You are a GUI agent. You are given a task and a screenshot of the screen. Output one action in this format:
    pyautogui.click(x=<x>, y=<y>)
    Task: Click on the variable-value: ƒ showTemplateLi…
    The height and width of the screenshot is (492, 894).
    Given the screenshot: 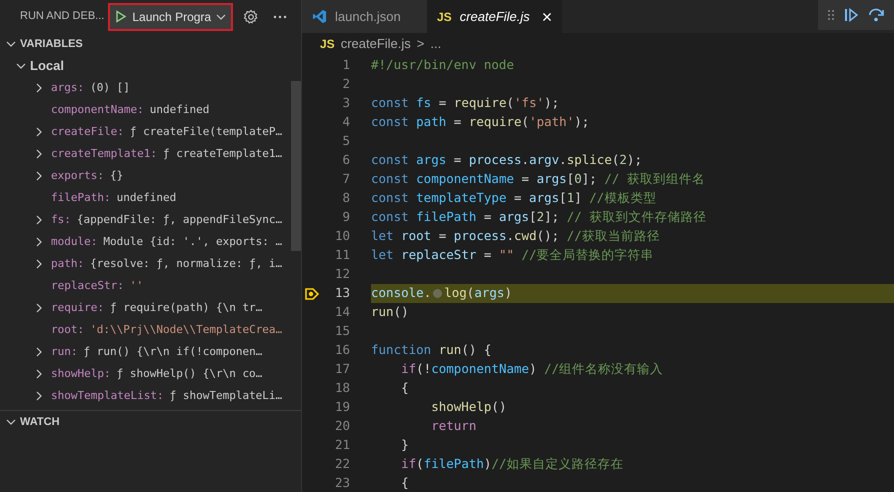 What is the action you would take?
    pyautogui.click(x=226, y=396)
    